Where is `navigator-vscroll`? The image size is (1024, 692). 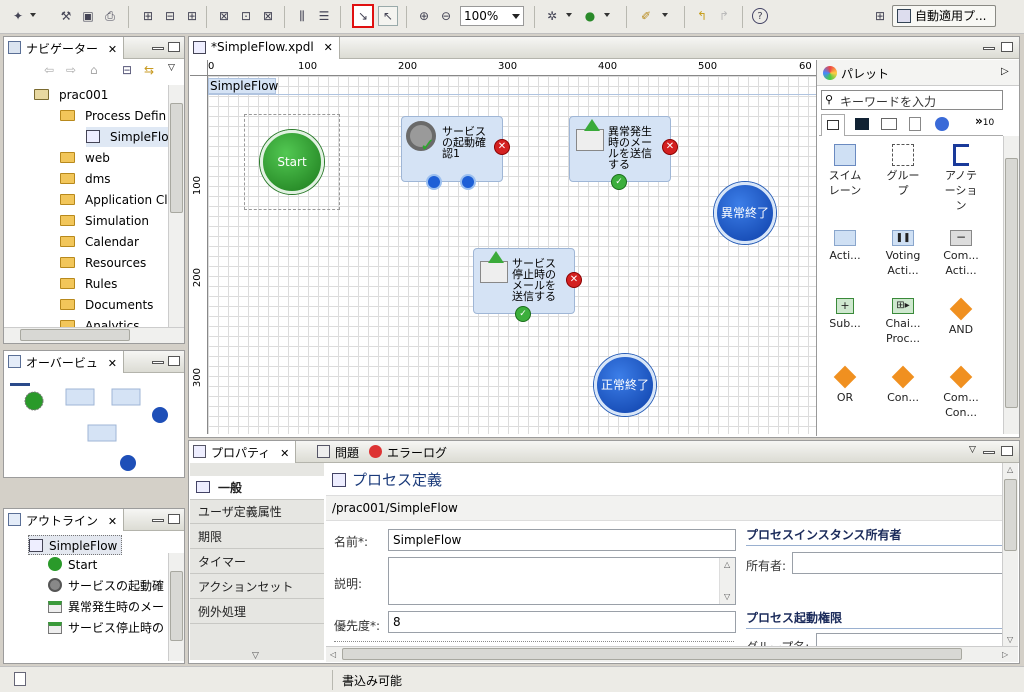
navigator-vscroll is located at coordinates (176, 206).